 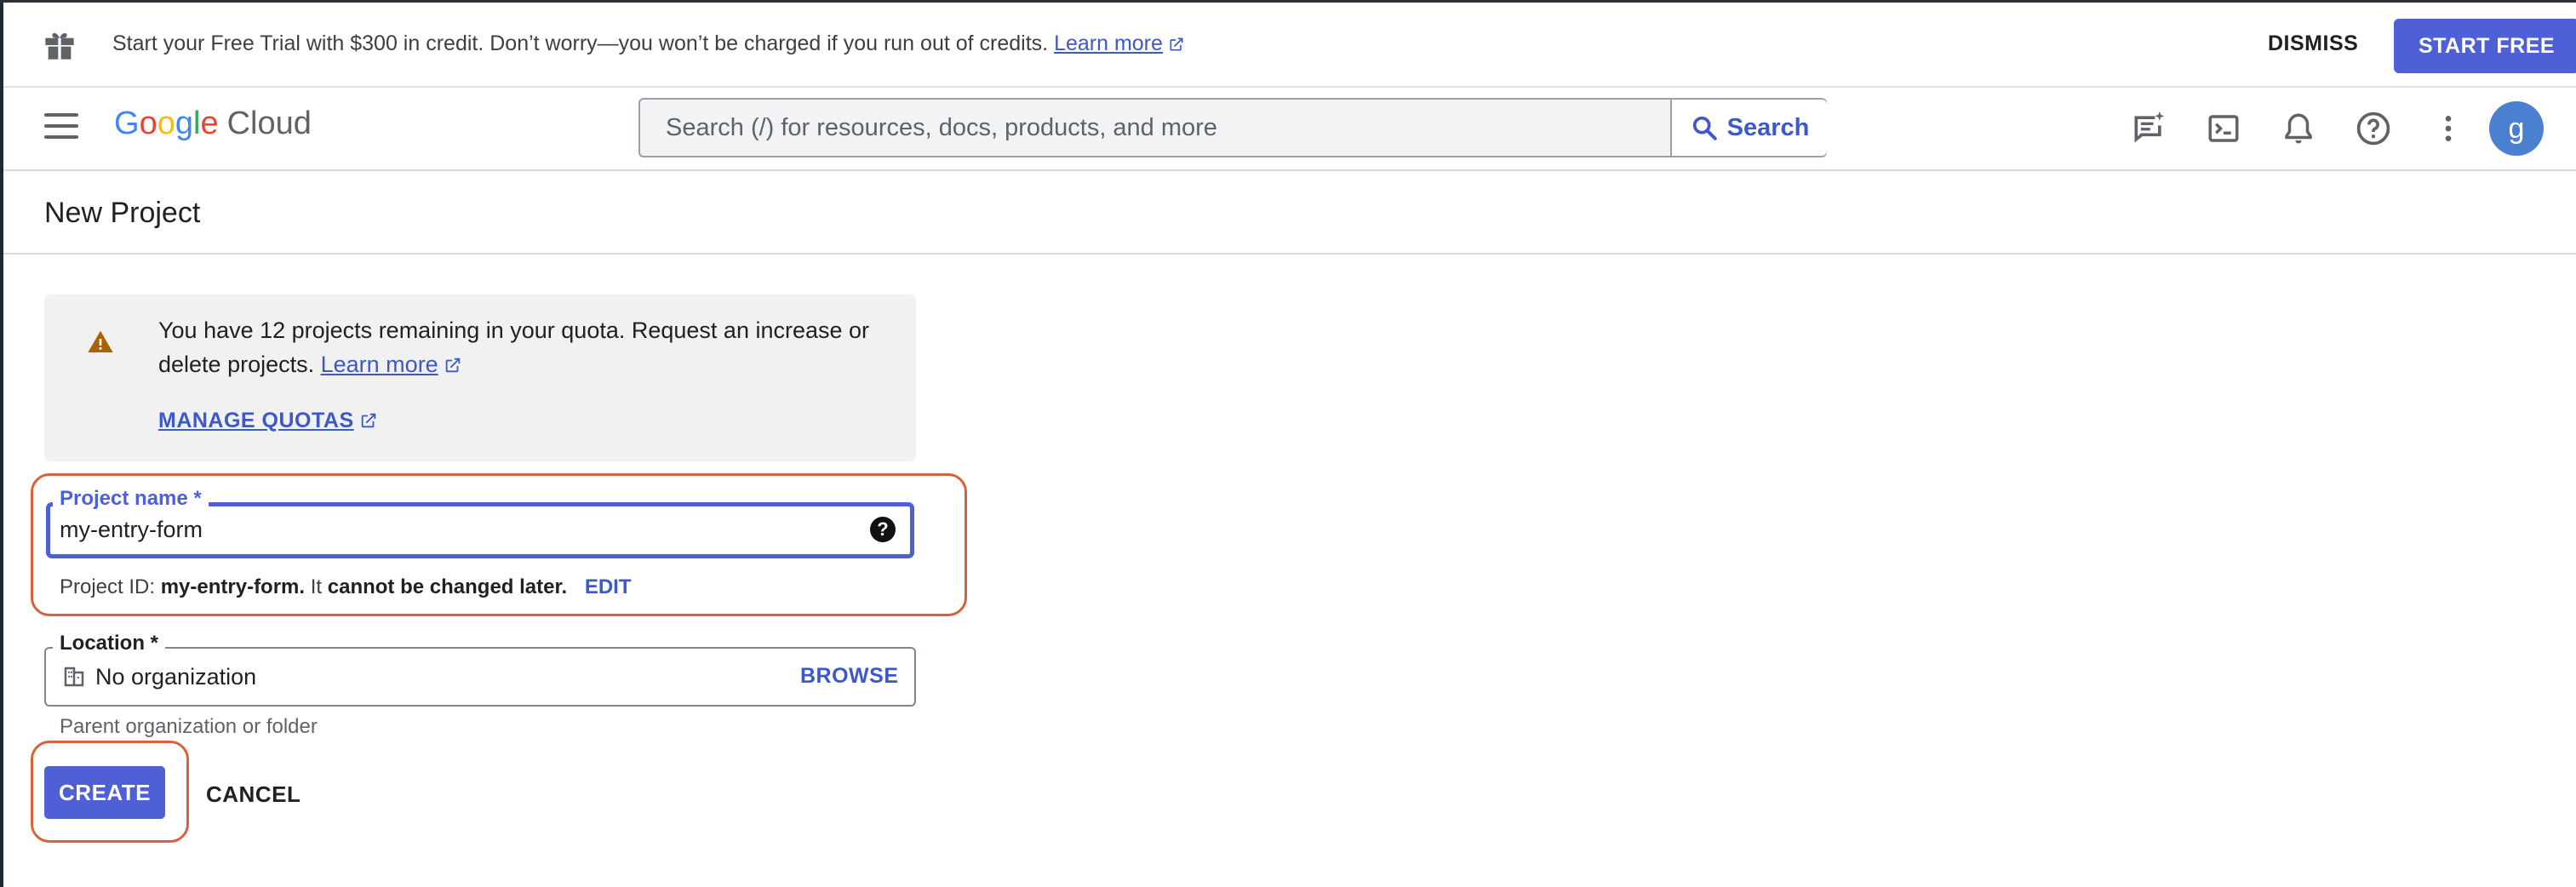 I want to click on search-icon, so click(x=1705, y=128).